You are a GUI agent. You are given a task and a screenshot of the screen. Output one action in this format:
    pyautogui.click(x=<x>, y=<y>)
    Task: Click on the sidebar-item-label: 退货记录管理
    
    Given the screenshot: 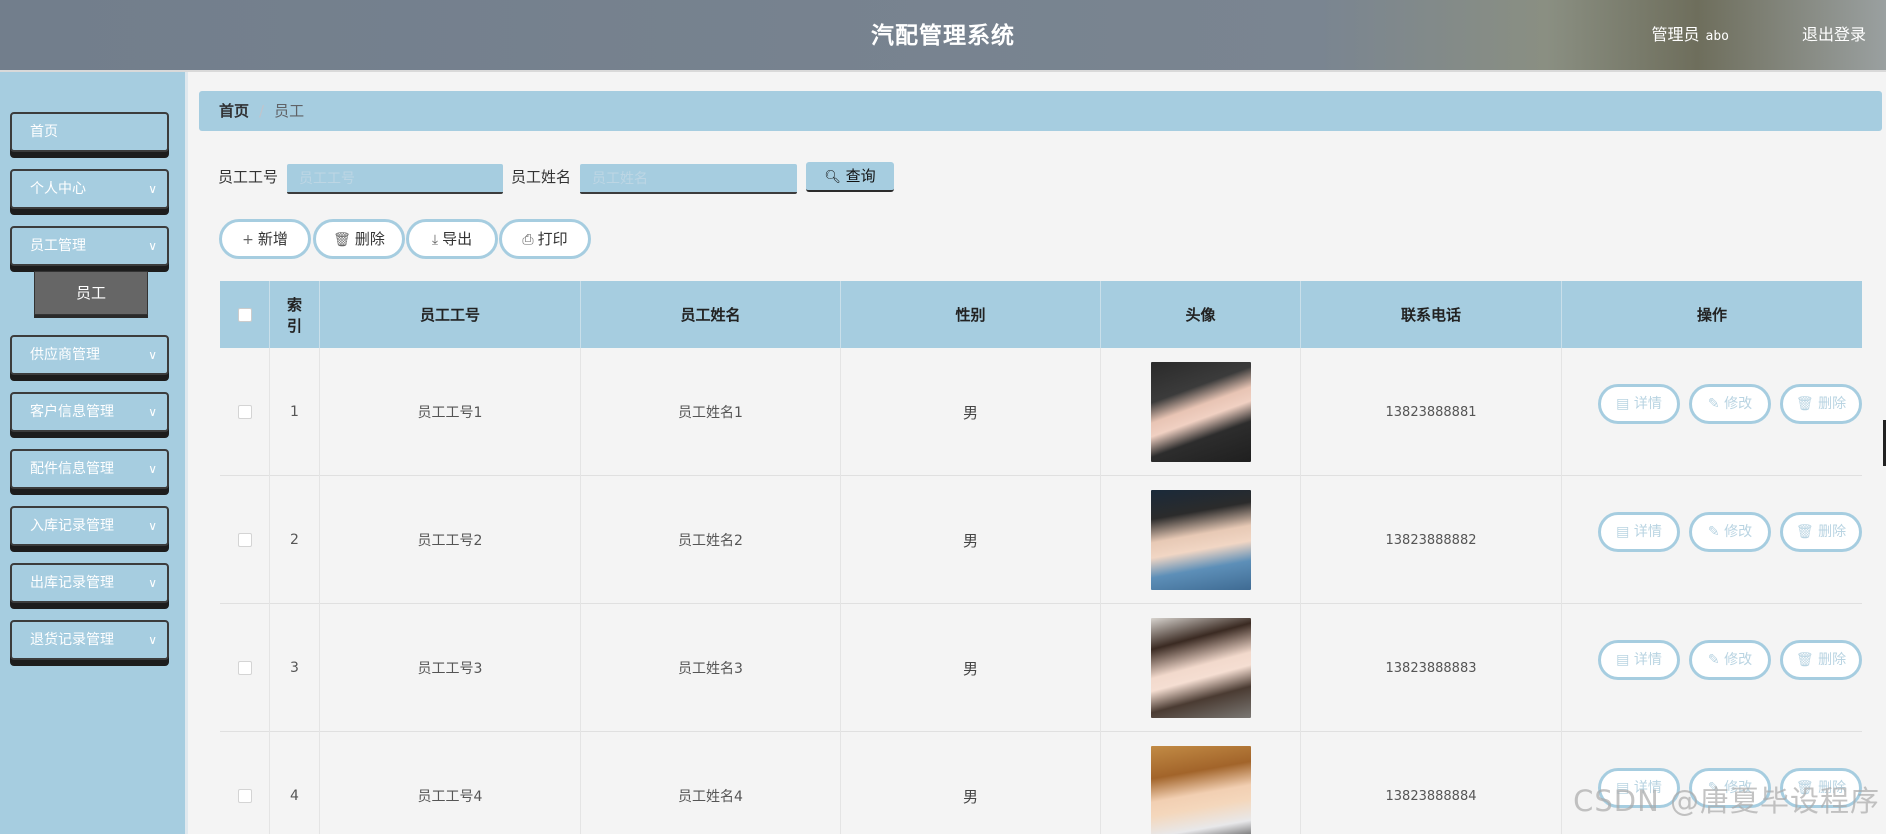 What is the action you would take?
    pyautogui.click(x=72, y=640)
    